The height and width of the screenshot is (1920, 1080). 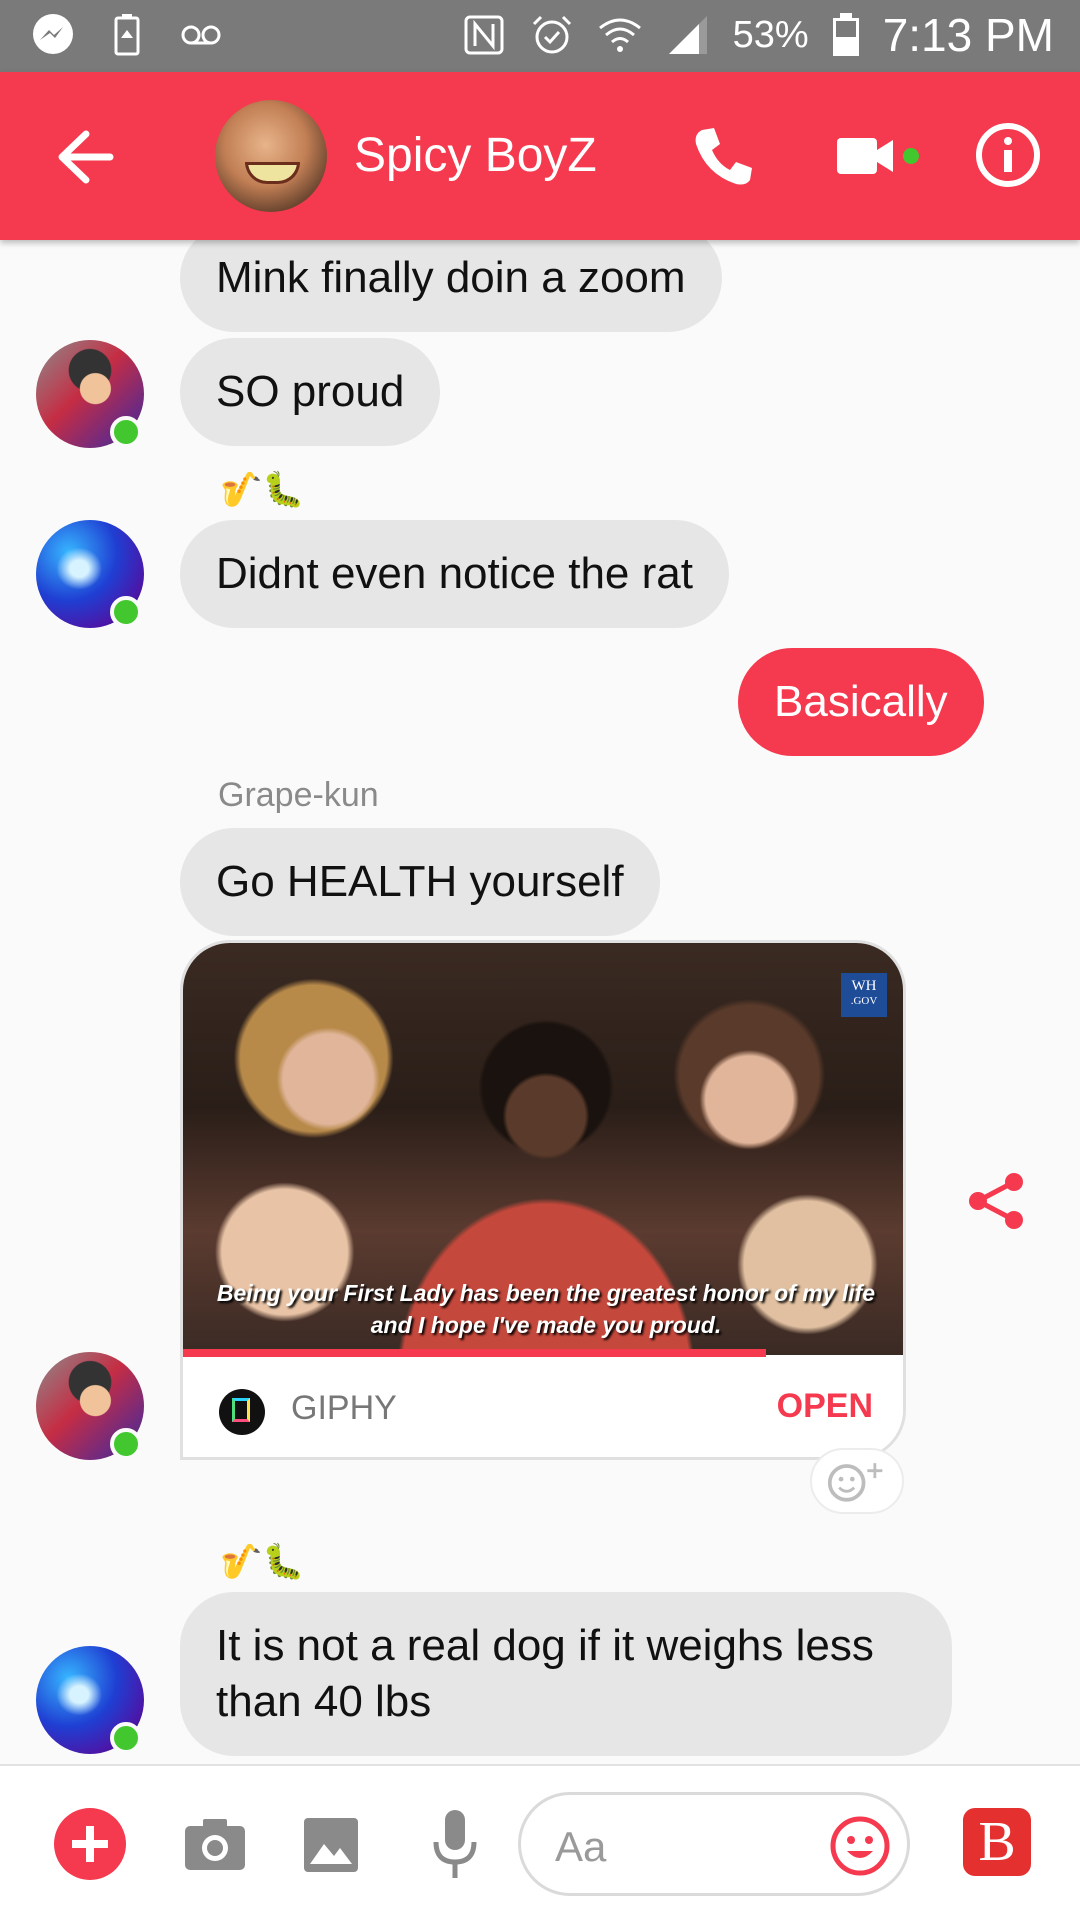 What do you see at coordinates (420, 882) in the screenshot?
I see `message-bubble: Go HEALTH yourself` at bounding box center [420, 882].